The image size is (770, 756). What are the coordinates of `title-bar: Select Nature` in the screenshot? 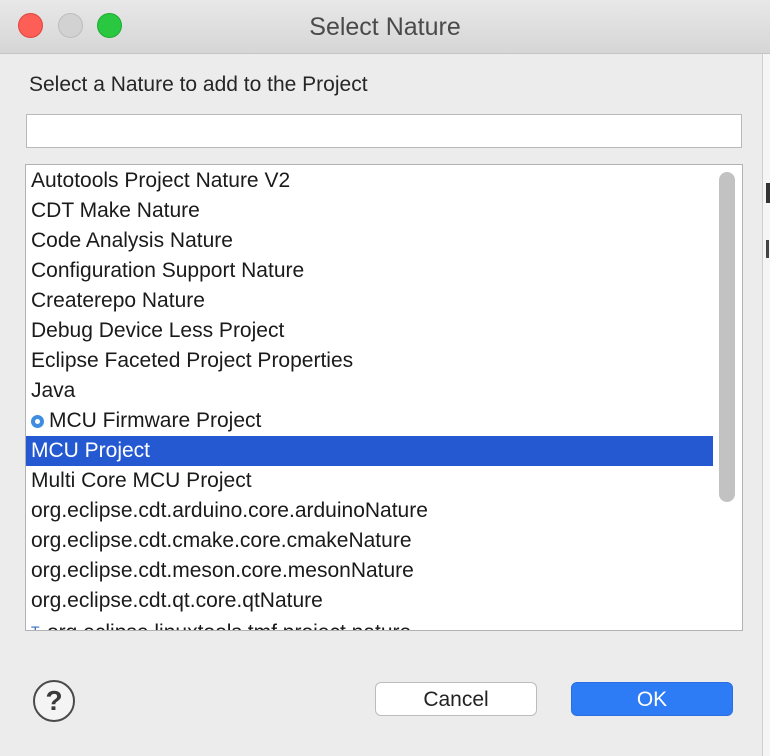 It's located at (385, 27).